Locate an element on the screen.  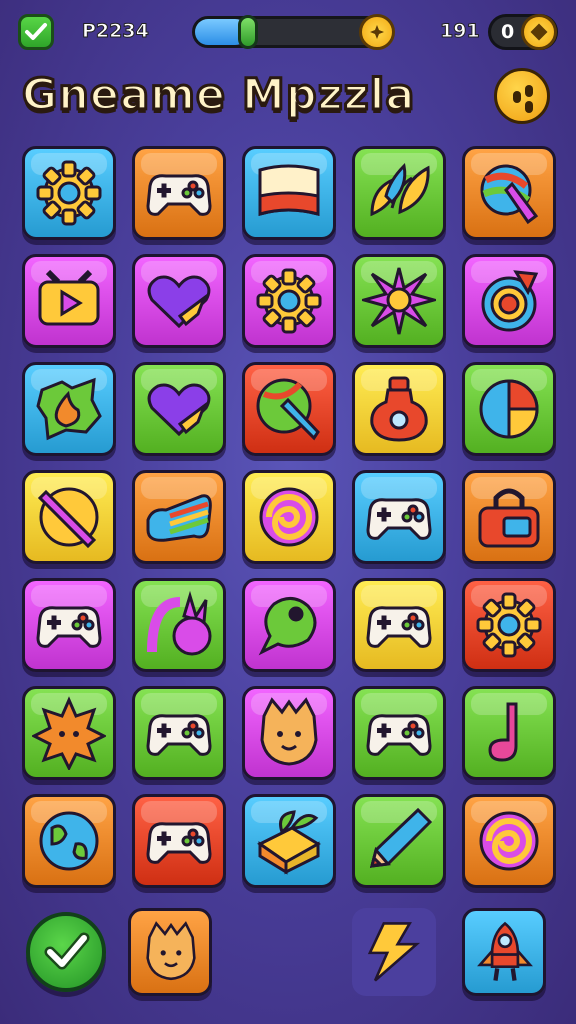
globe-icon is located at coordinates (69, 841).